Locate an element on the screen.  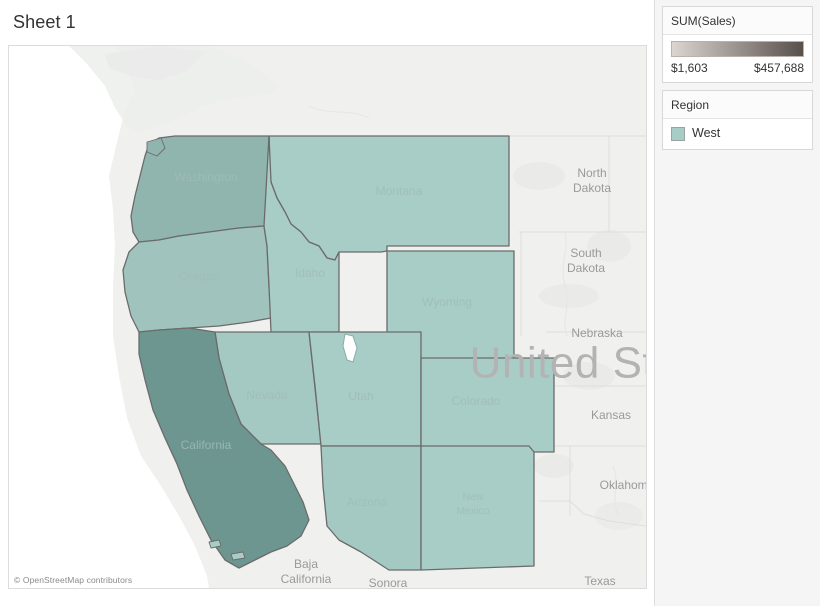
region-legend-card: Region West is located at coordinates (737, 120).